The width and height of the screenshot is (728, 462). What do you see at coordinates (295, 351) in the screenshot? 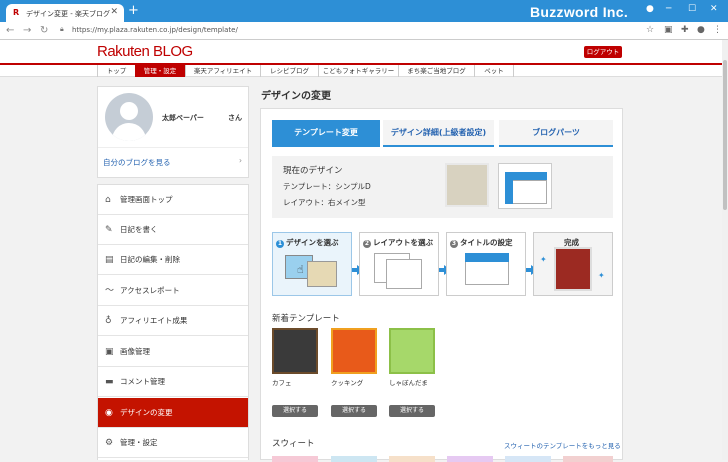
I see `template-cafe-thumbnail` at bounding box center [295, 351].